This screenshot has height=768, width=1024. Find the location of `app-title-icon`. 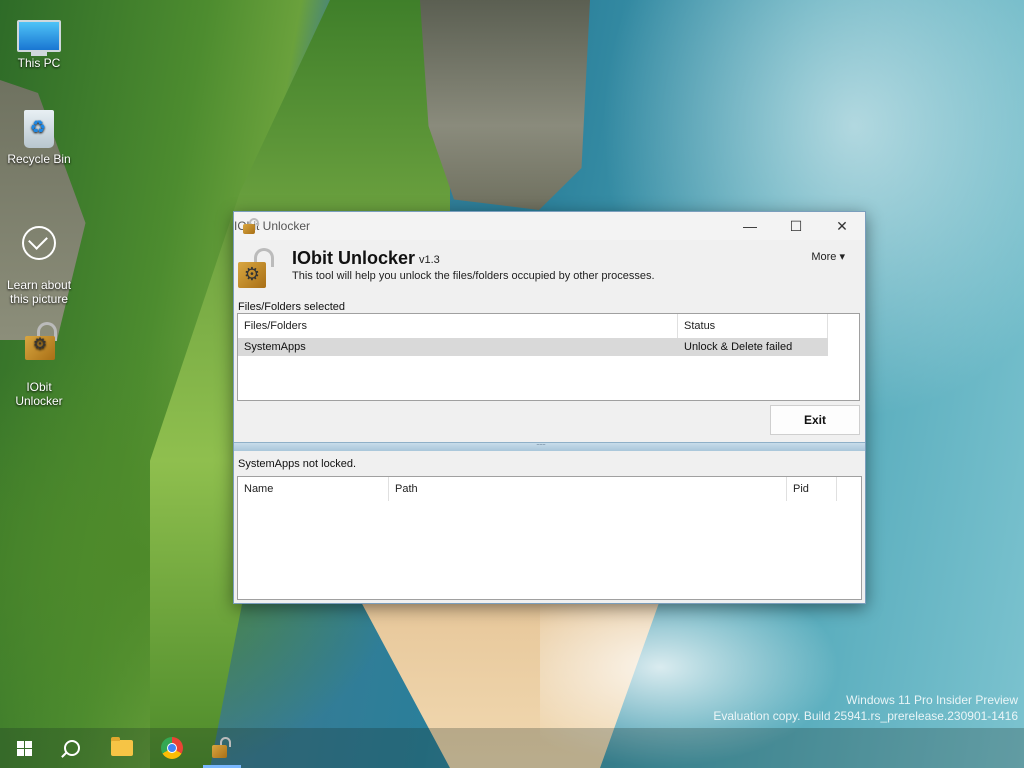

app-title-icon is located at coordinates (250, 226).